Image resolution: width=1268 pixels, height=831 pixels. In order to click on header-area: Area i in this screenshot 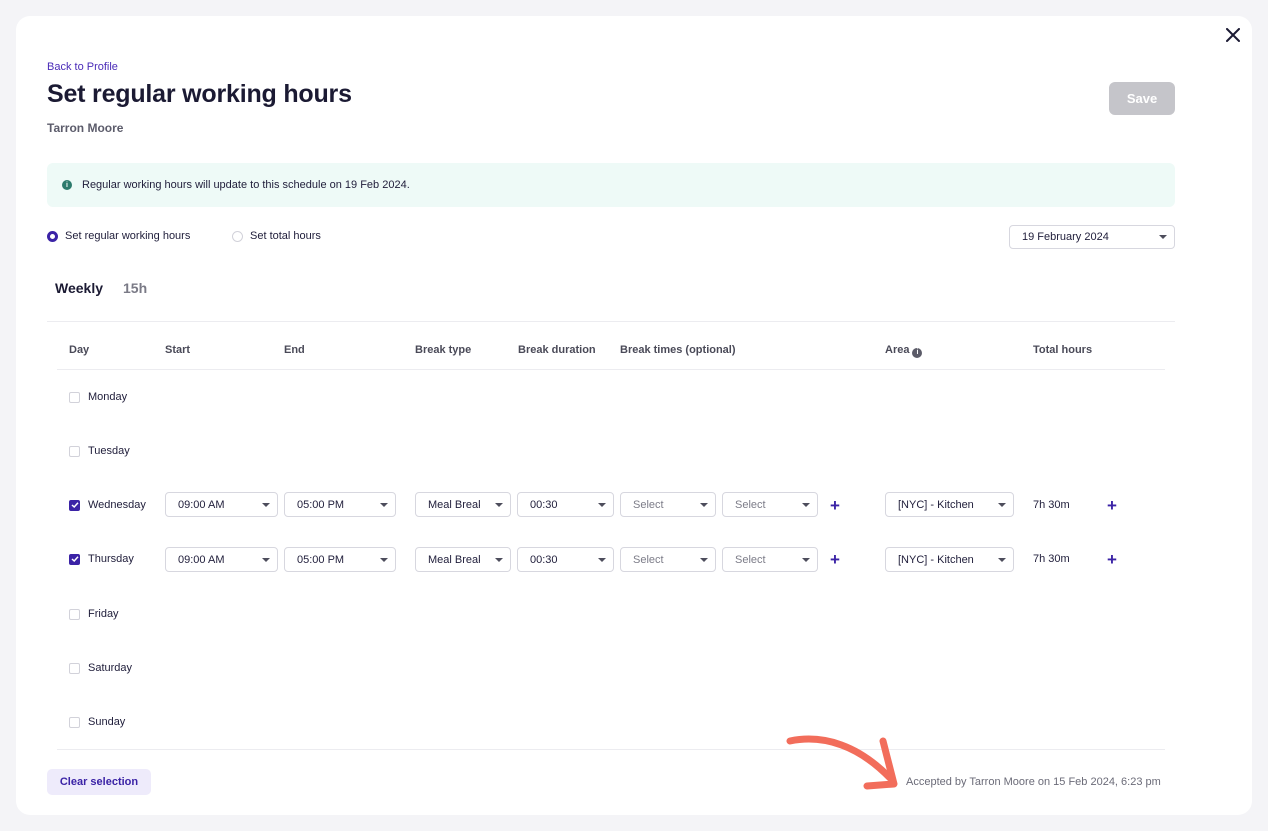, I will do `click(904, 351)`.